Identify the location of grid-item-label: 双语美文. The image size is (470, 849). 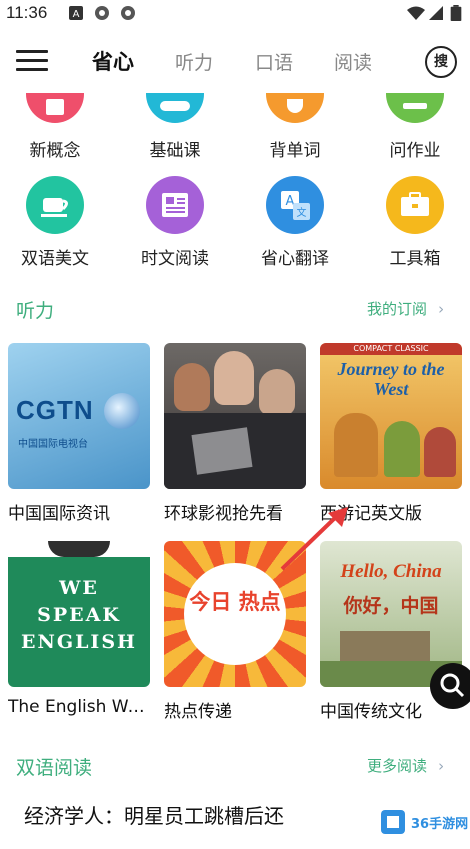
(55, 259).